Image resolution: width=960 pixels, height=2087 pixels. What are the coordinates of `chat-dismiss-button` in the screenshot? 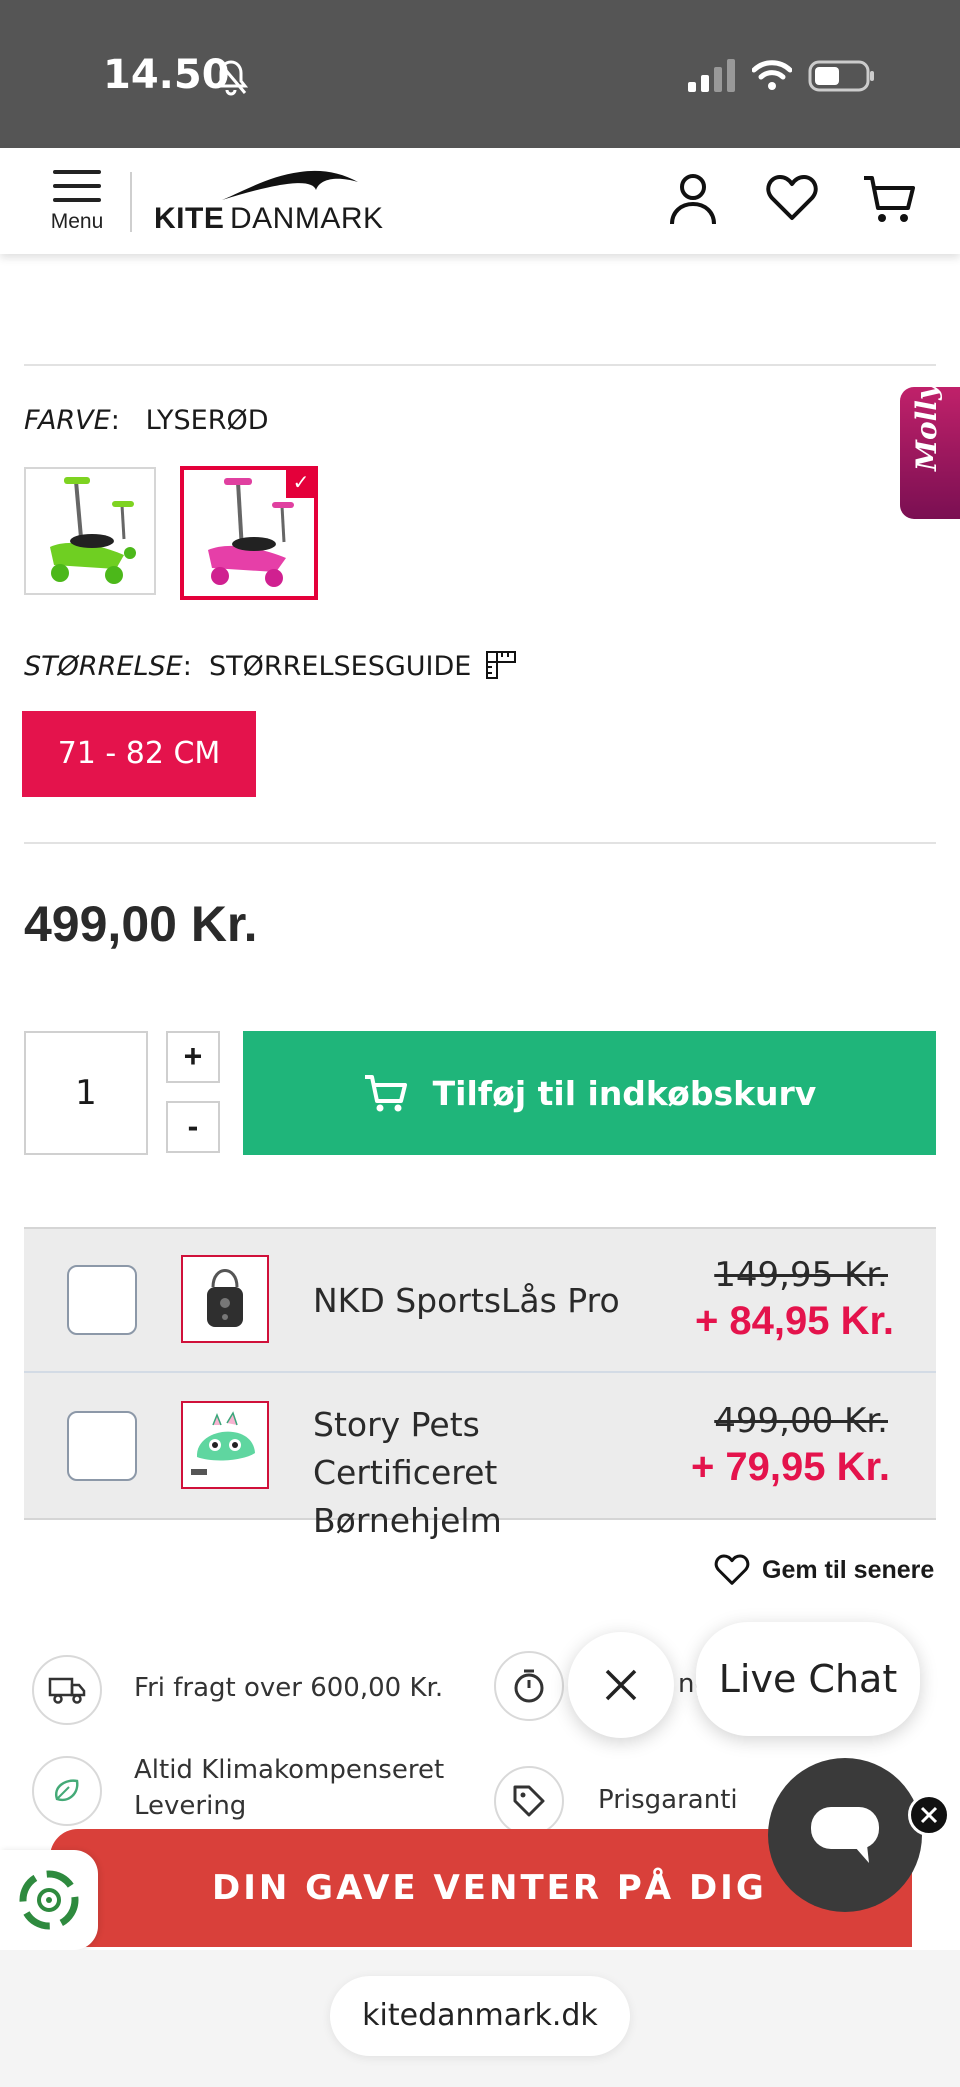 It's located at (929, 1815).